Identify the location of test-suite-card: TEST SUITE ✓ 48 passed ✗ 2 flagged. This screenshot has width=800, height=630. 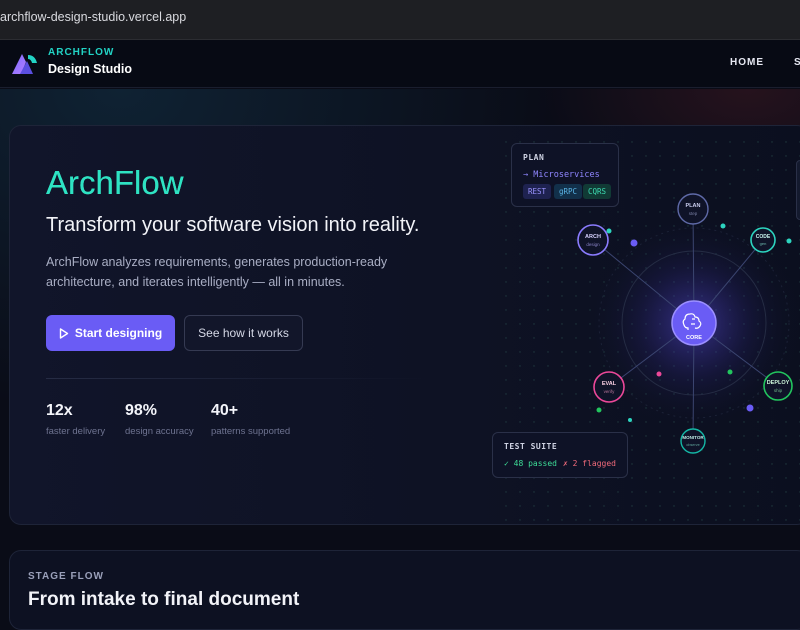
(560, 455).